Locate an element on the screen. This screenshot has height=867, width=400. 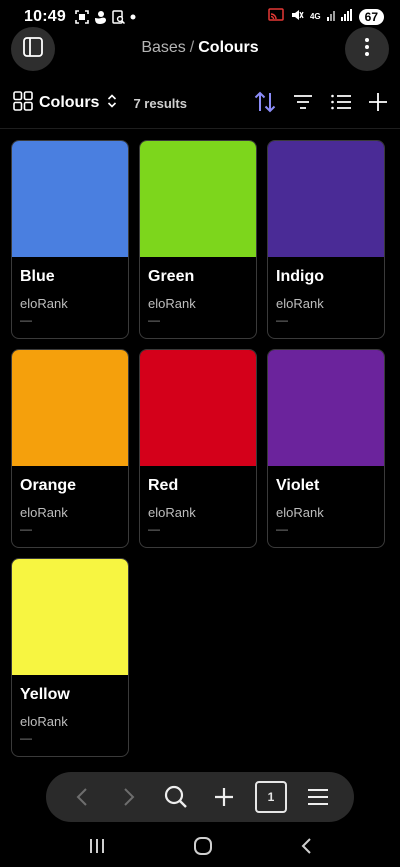
duck-icon is located at coordinates (100, 17).